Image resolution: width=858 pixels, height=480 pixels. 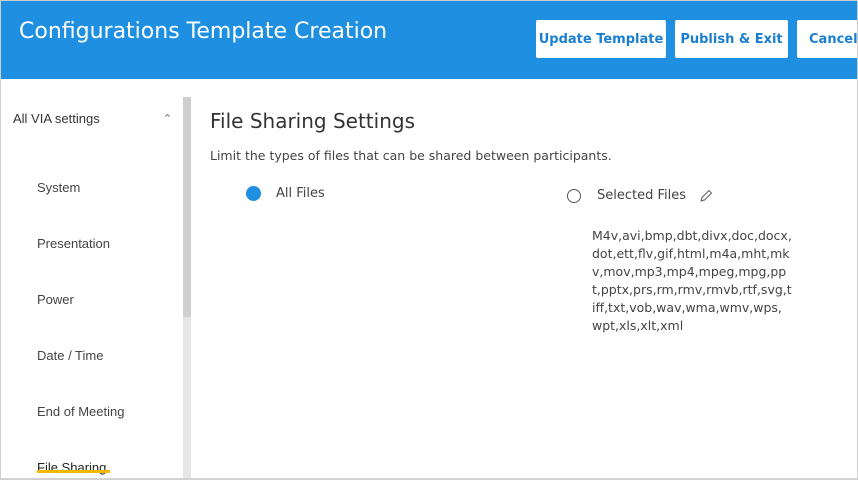 I want to click on all-files-label: All Files, so click(x=300, y=193).